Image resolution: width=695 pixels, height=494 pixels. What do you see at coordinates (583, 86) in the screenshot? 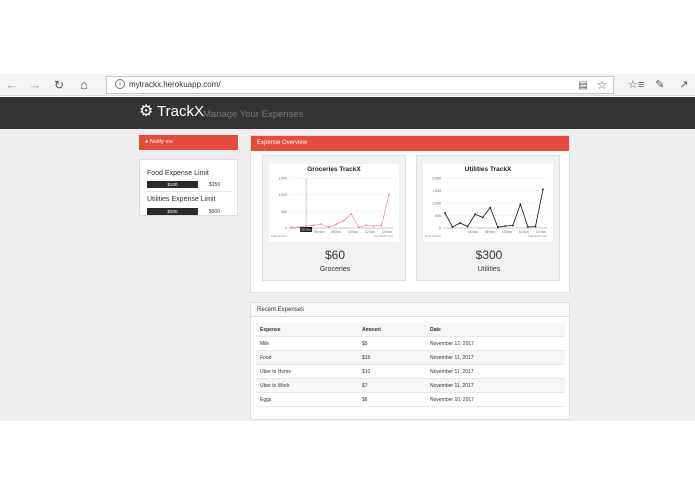
I see `reading-view-icon: ▤` at bounding box center [583, 86].